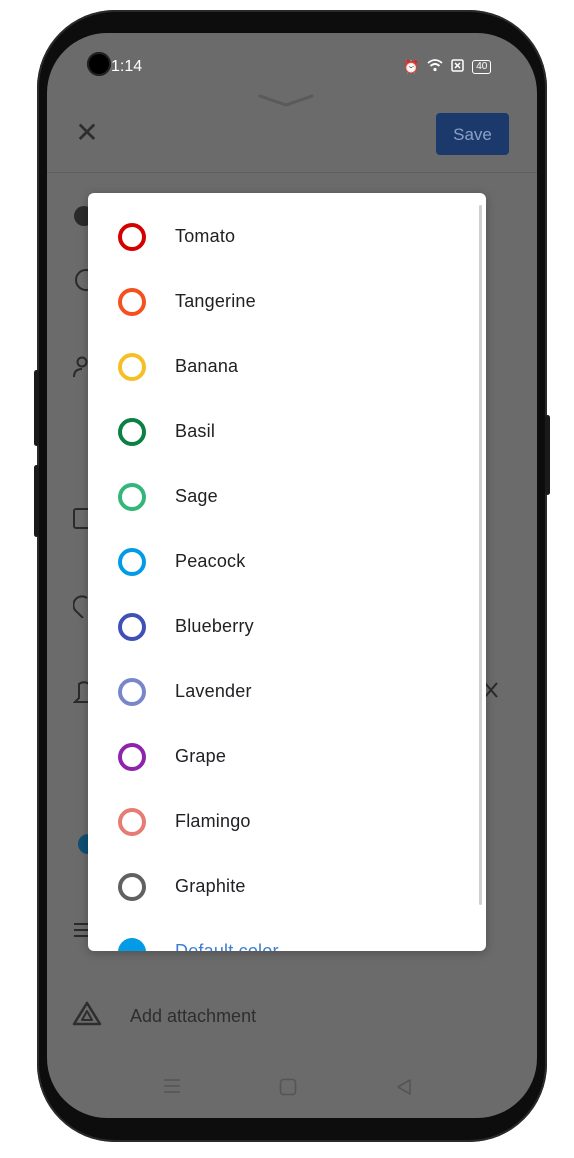  I want to click on status-icons: ⏰ 40, so click(447, 66).